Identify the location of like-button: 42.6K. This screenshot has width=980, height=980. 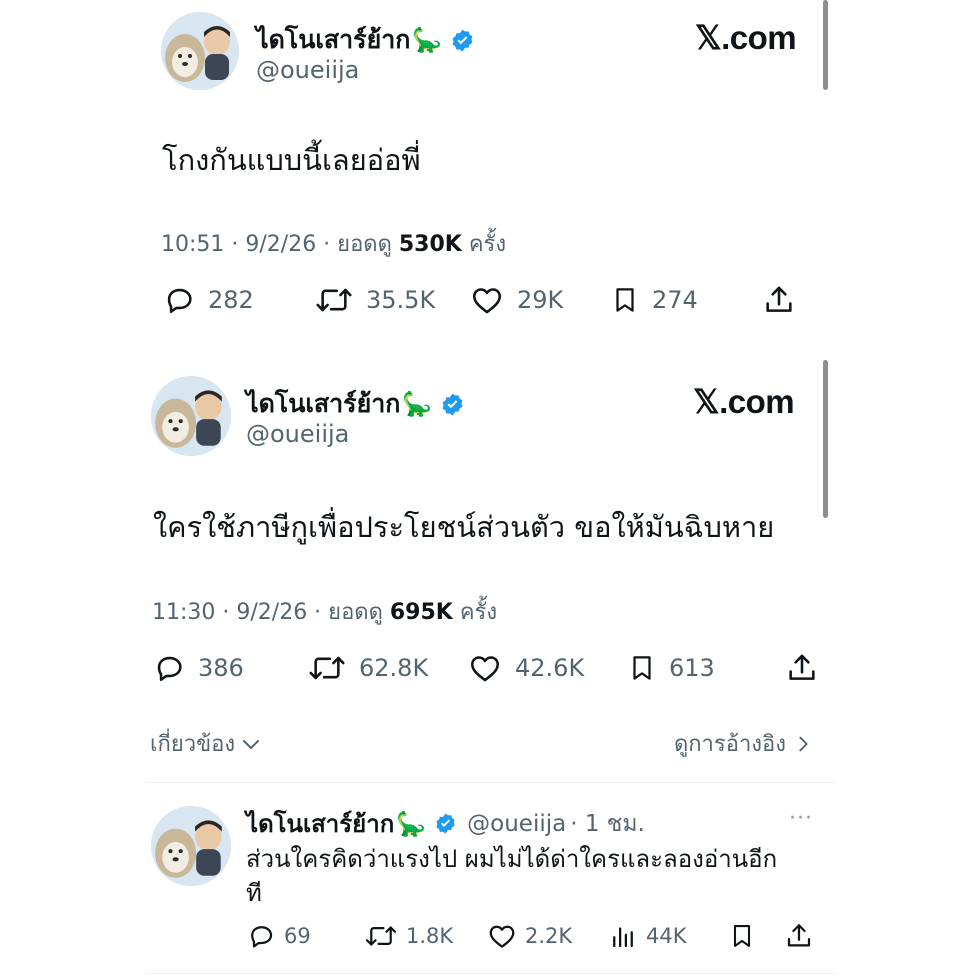
(547, 668).